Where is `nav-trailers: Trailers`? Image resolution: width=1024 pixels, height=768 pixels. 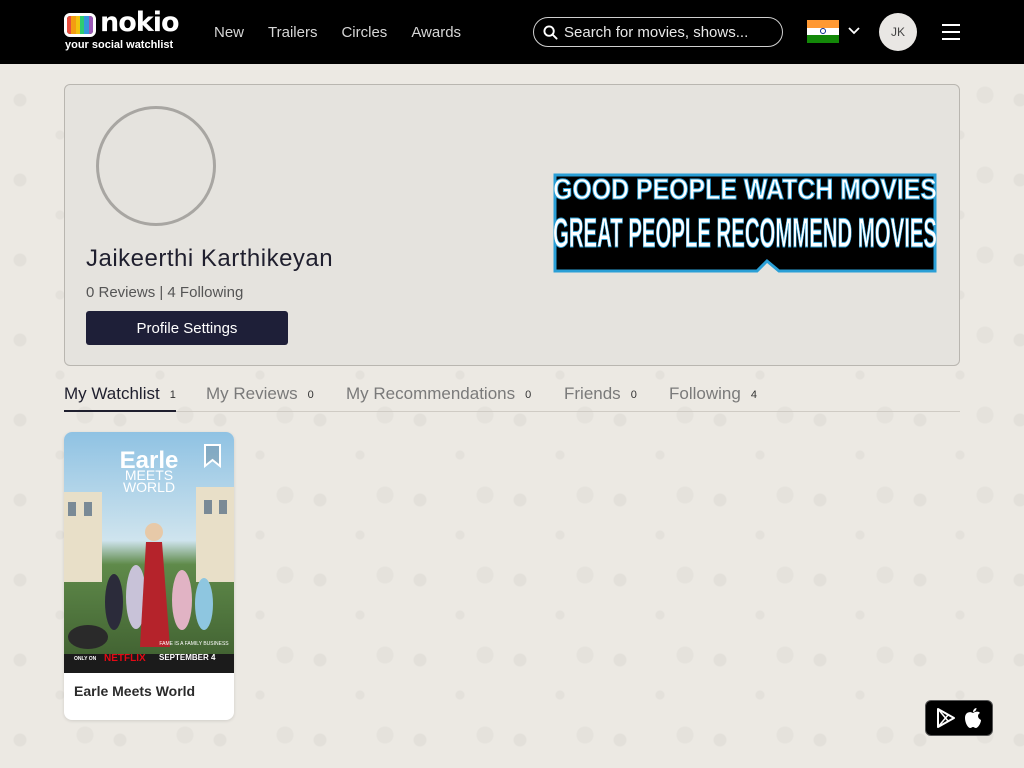 nav-trailers: Trailers is located at coordinates (292, 32).